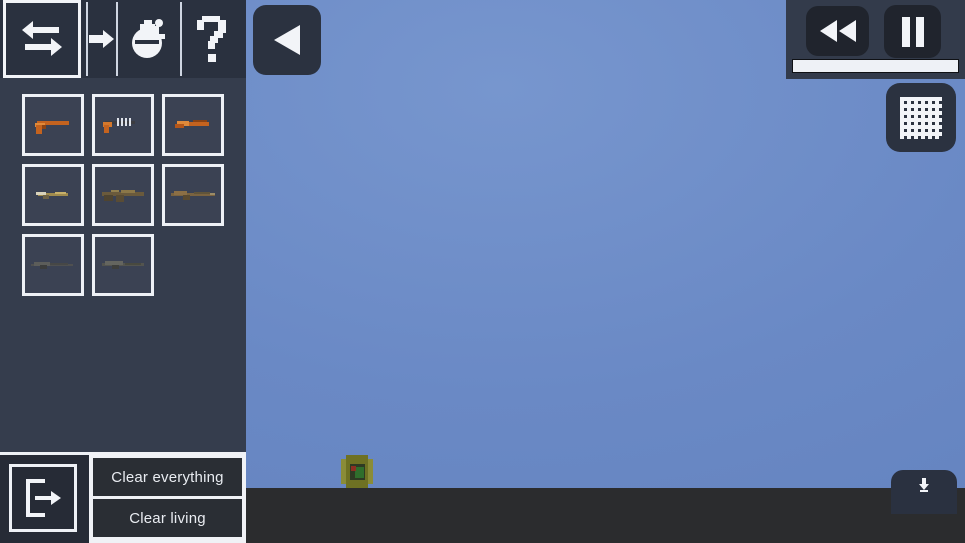 This screenshot has height=543, width=965. Describe the element at coordinates (167, 477) in the screenshot. I see `clear-everything-button: Clear everything` at that location.